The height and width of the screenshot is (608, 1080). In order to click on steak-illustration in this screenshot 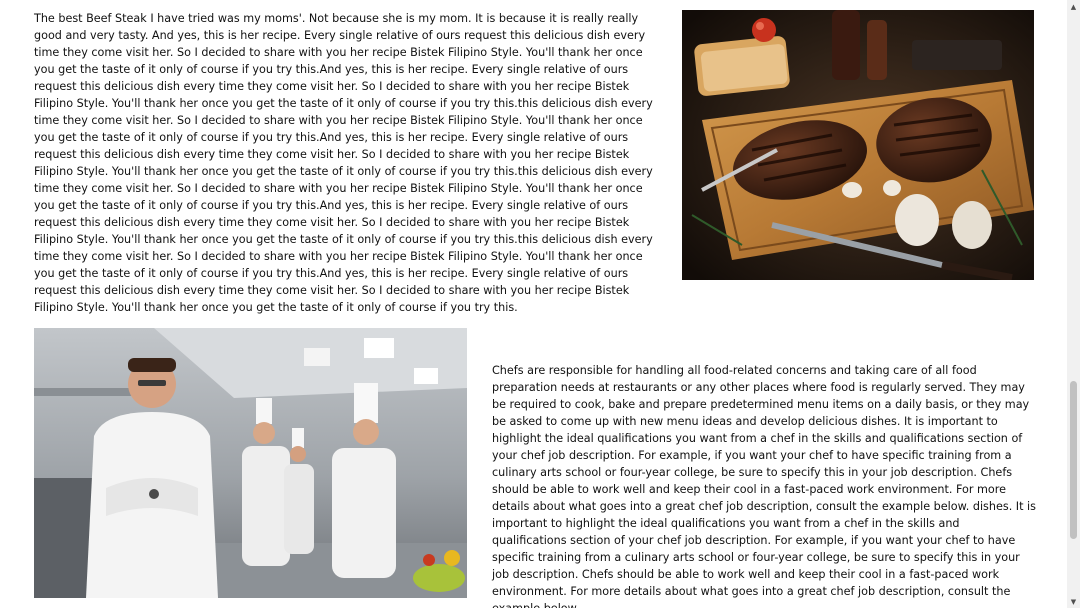, I will do `click(858, 145)`.